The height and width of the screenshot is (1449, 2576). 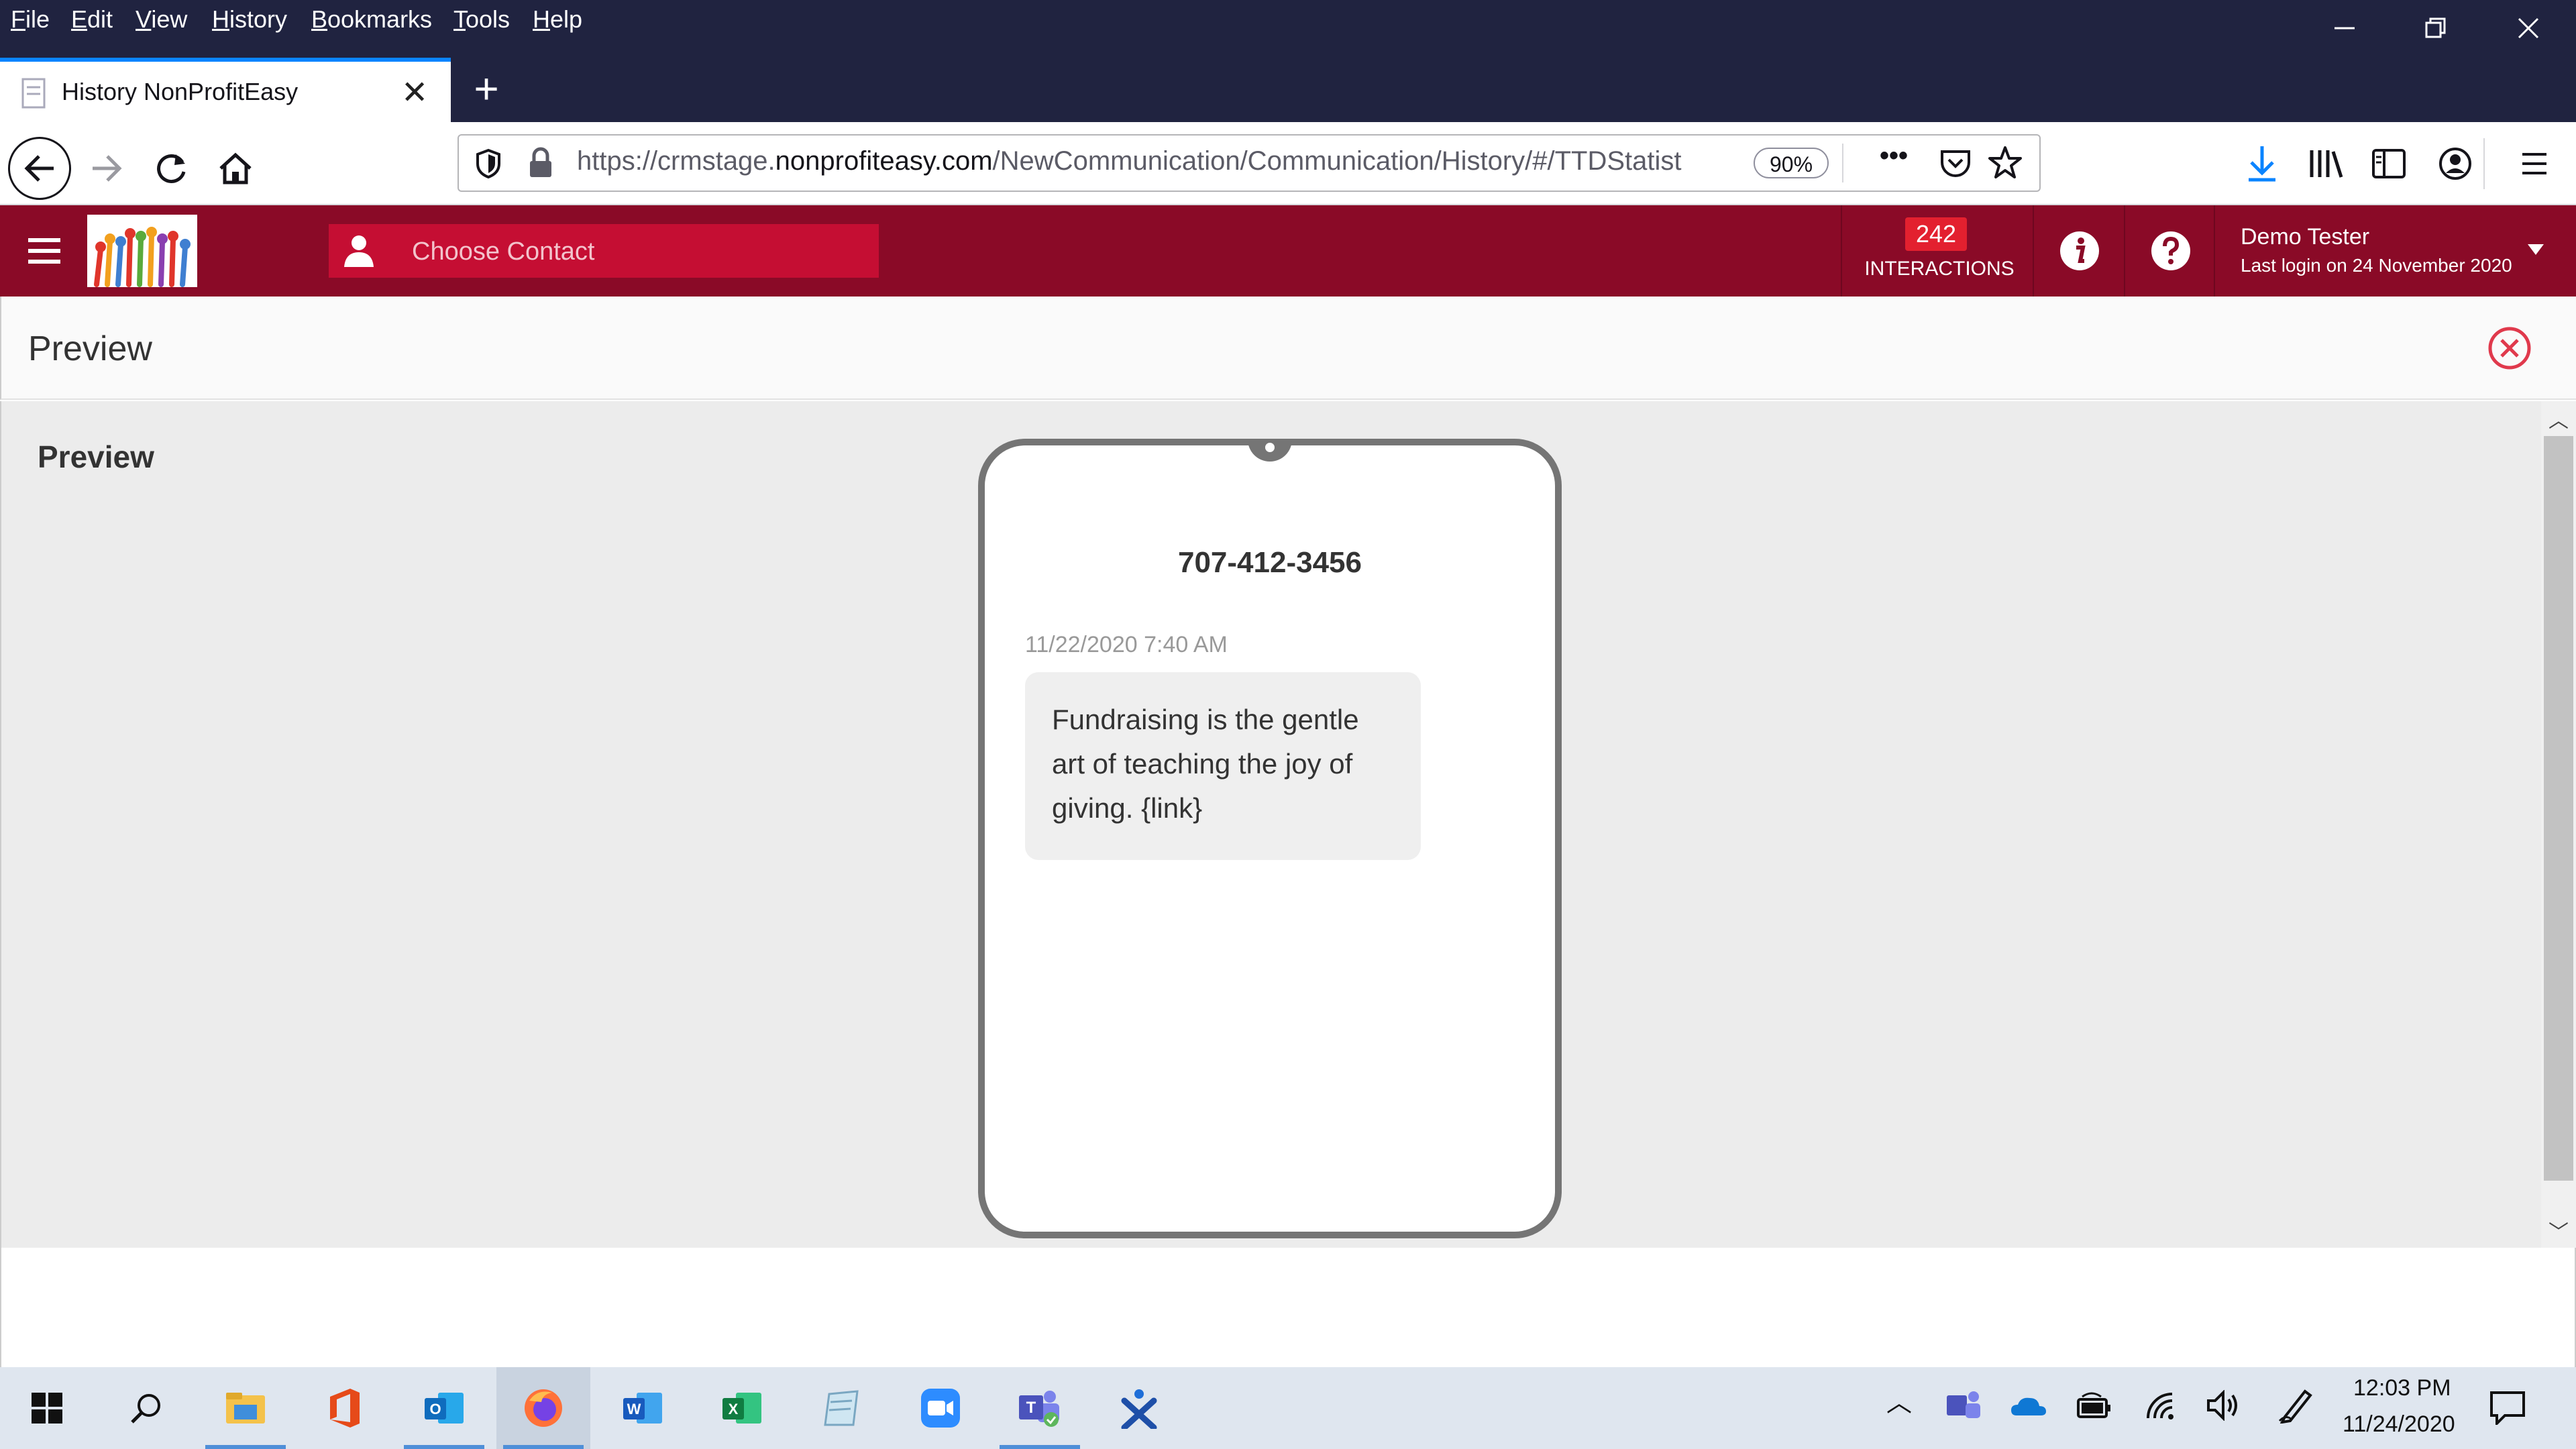 I want to click on tab-close-icon: ✕, so click(x=414, y=92).